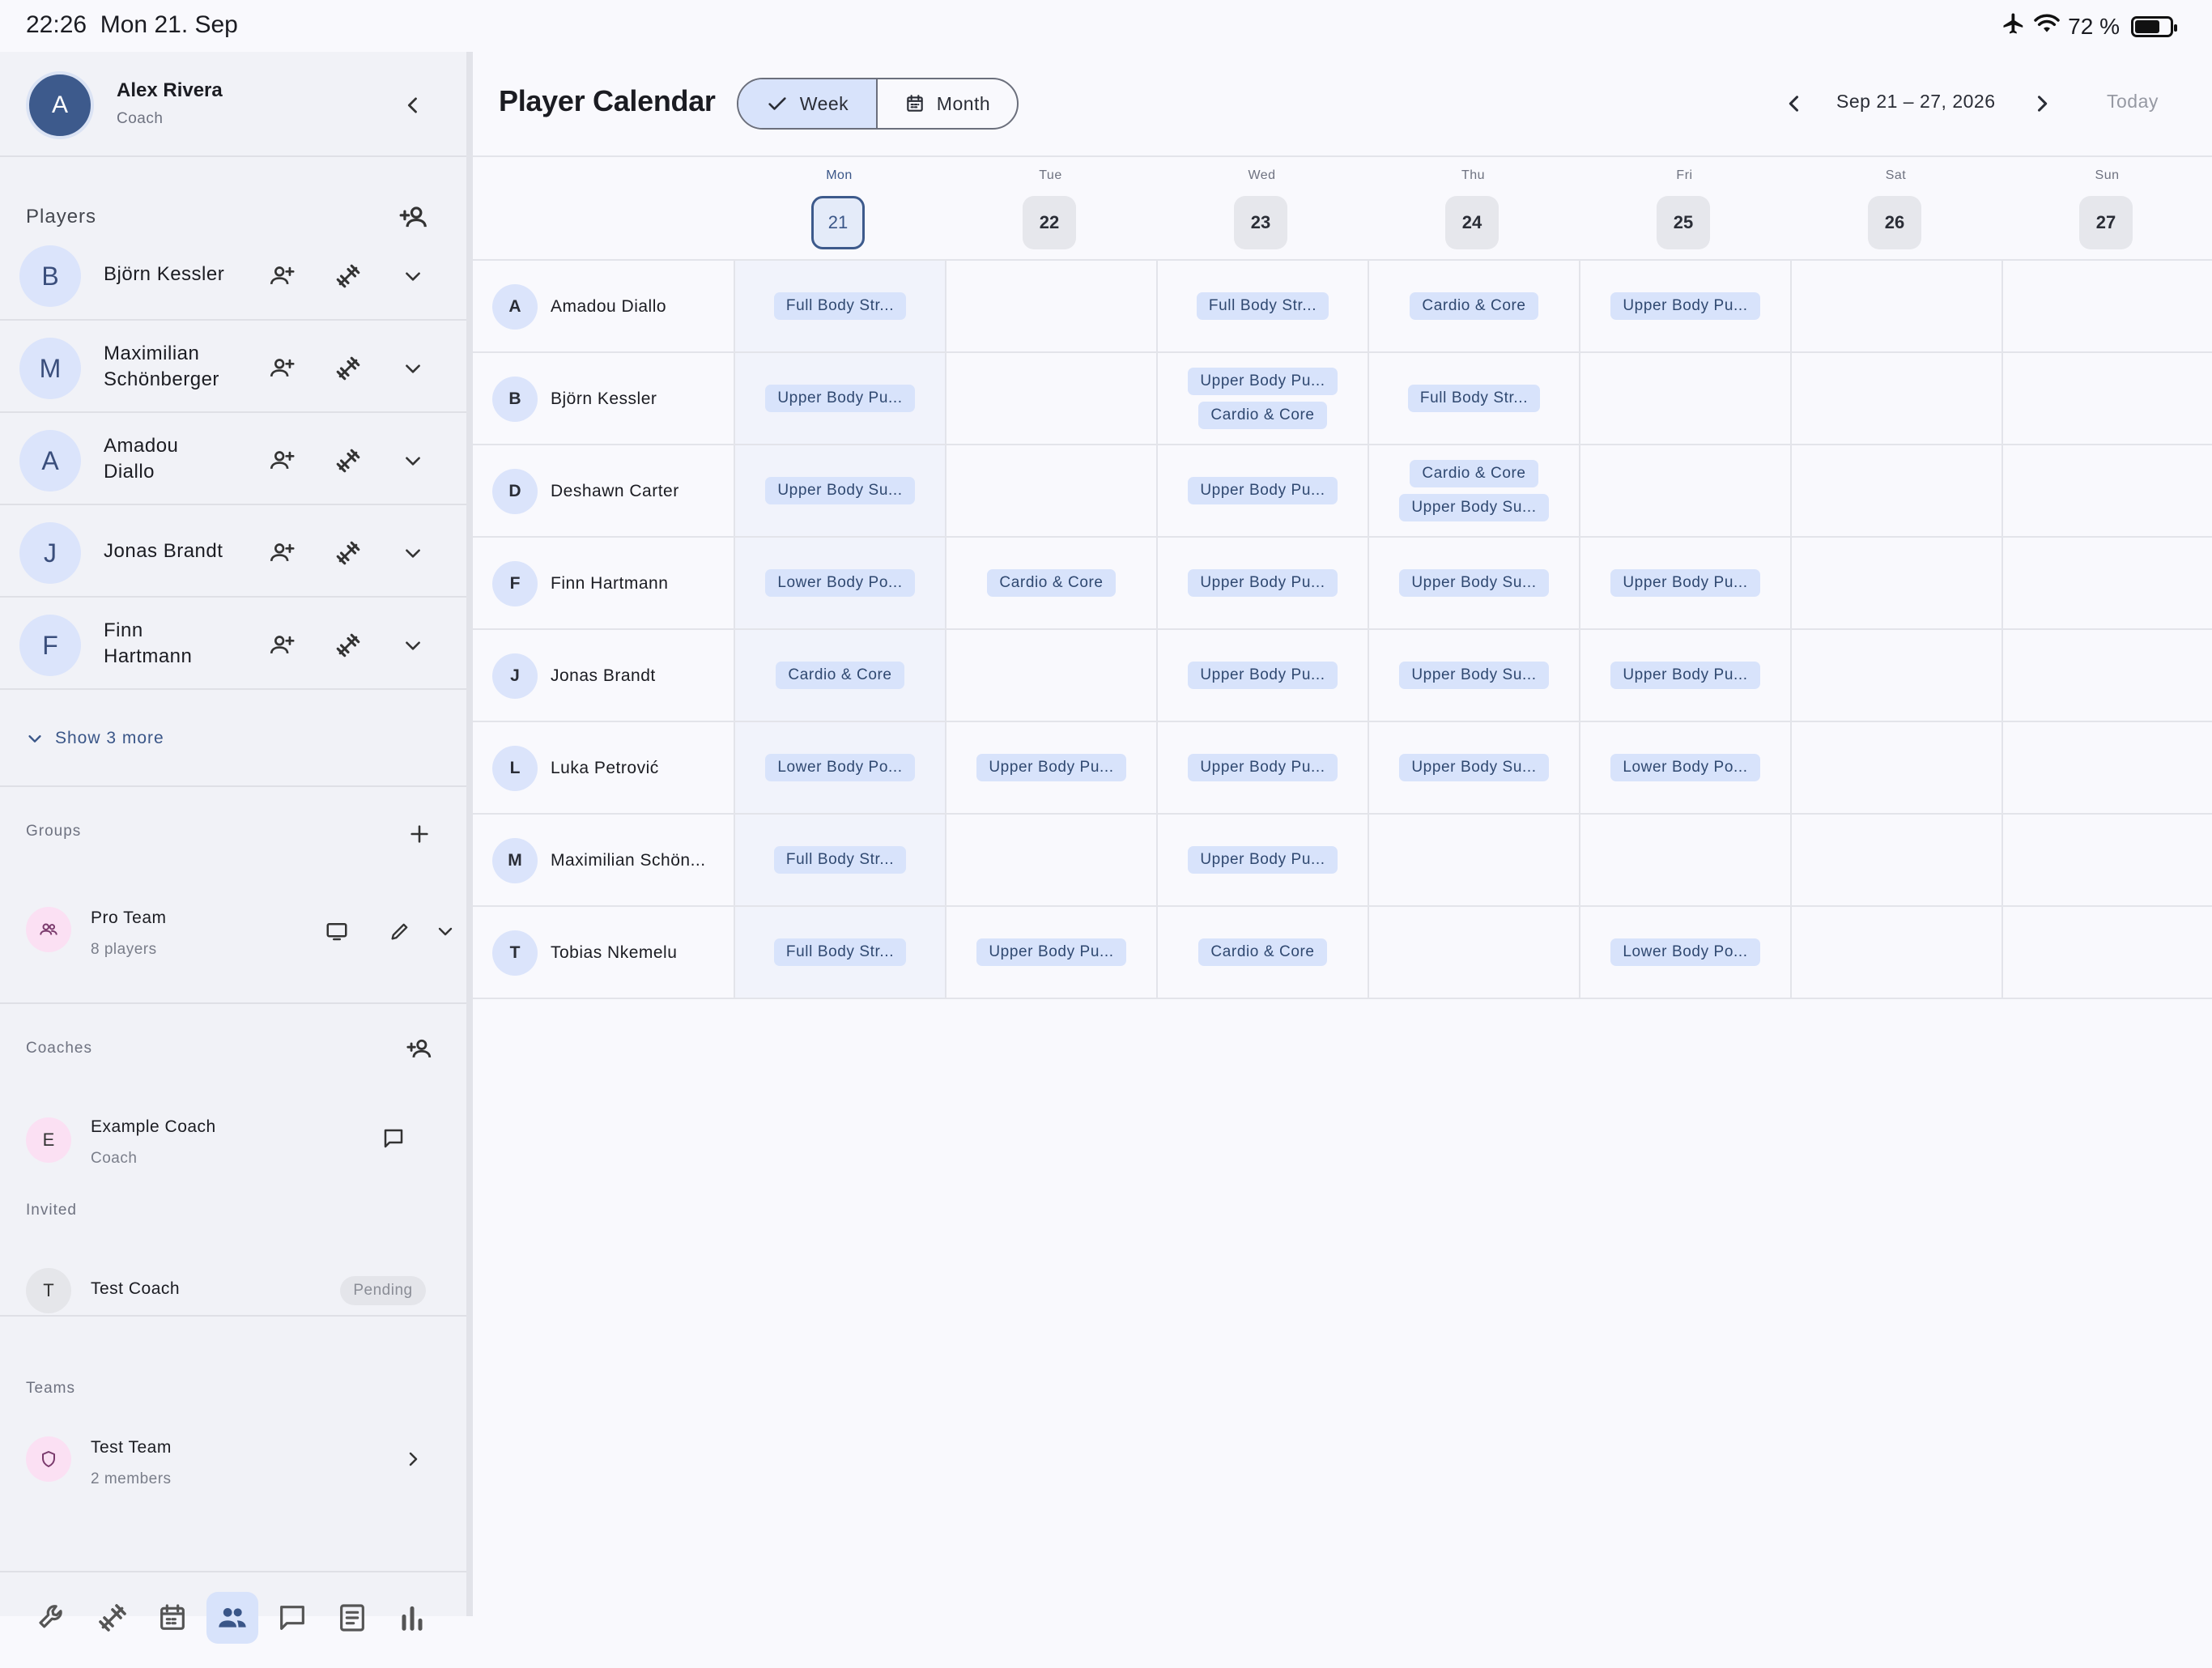  I want to click on player-row: F Finn Hartmann, so click(233, 644).